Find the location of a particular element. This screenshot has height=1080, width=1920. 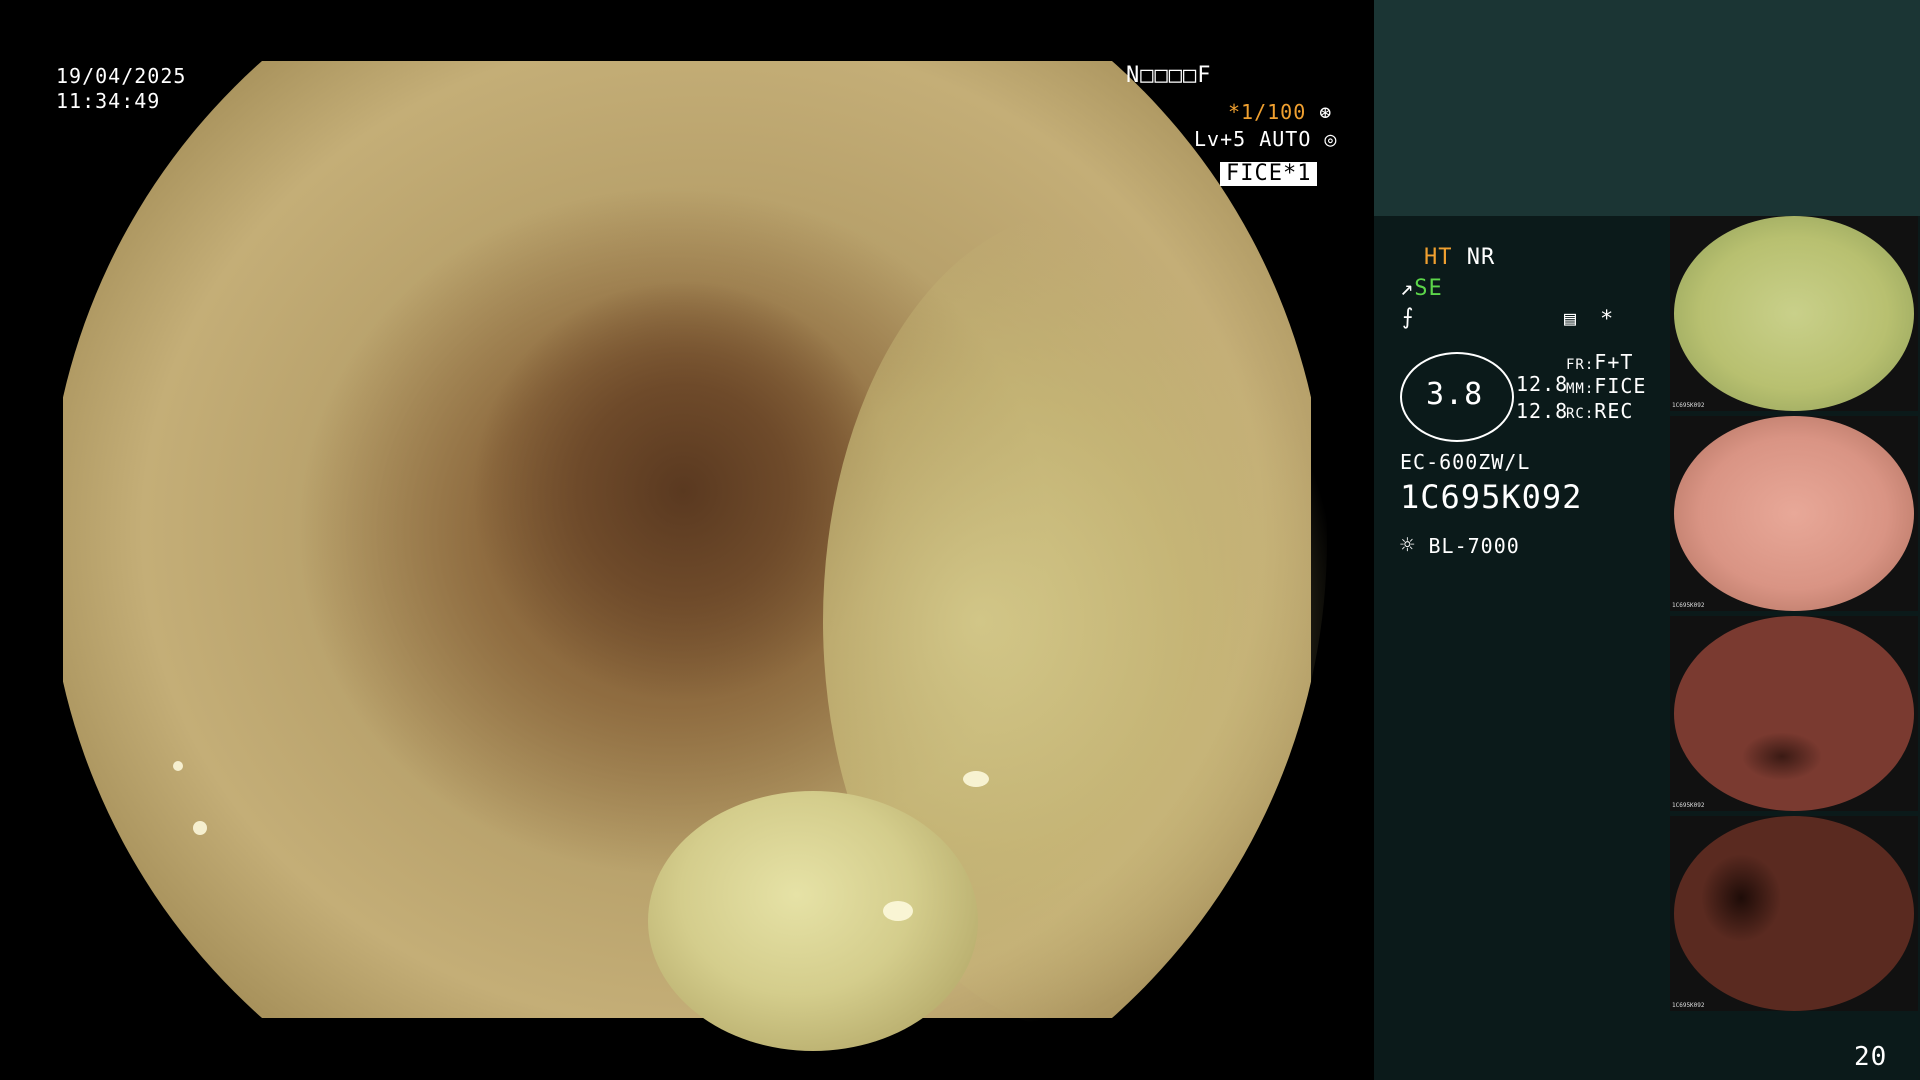

side-panel-header is located at coordinates (1647, 108).